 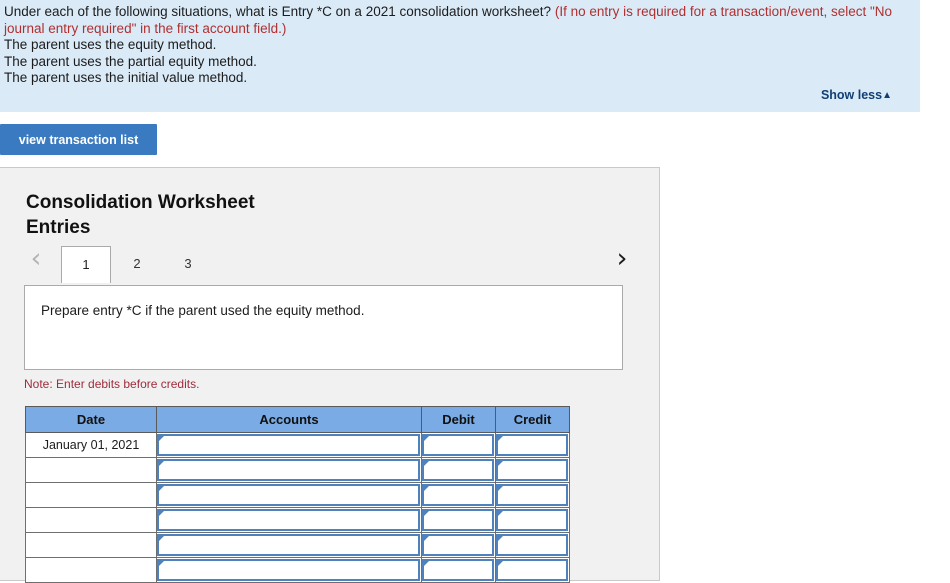 I want to click on tab-entry-1: 1, so click(x=86, y=264).